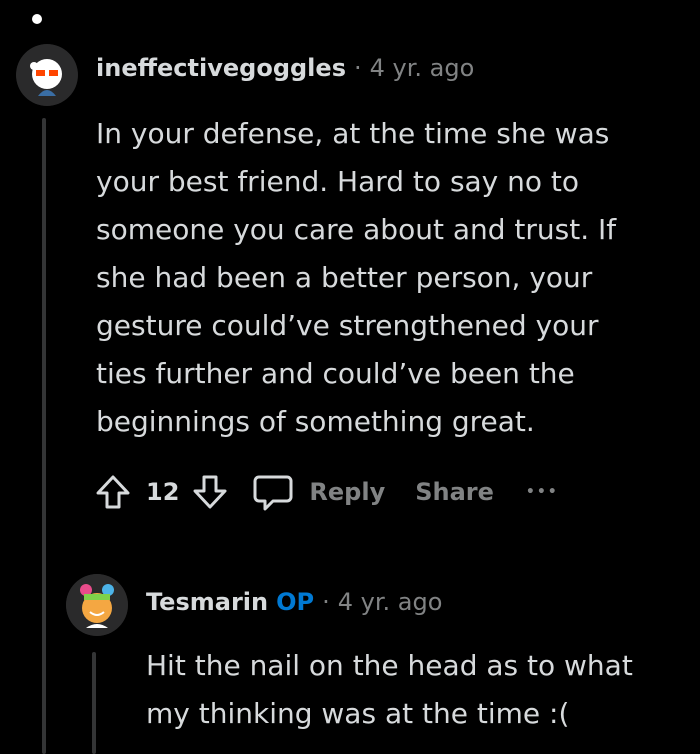 The image size is (700, 754). I want to click on comment-meta: Tesmarin OP · 4 yr. ago, so click(294, 602).